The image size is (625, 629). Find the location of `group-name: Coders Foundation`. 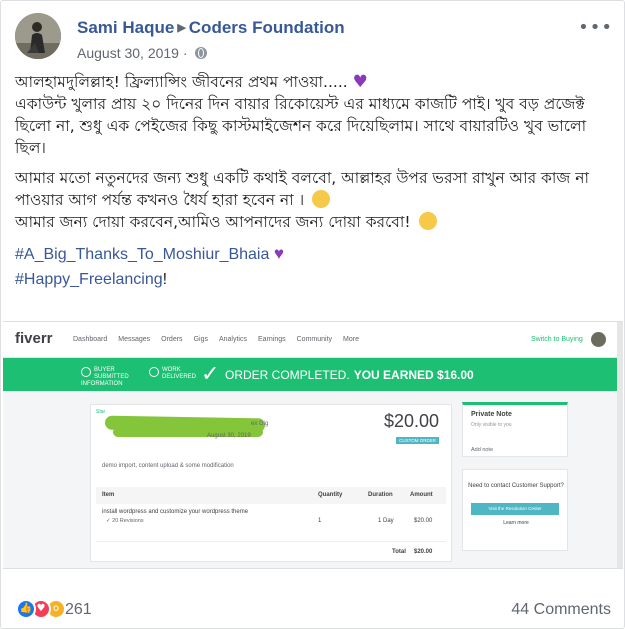

group-name: Coders Foundation is located at coordinates (267, 27).